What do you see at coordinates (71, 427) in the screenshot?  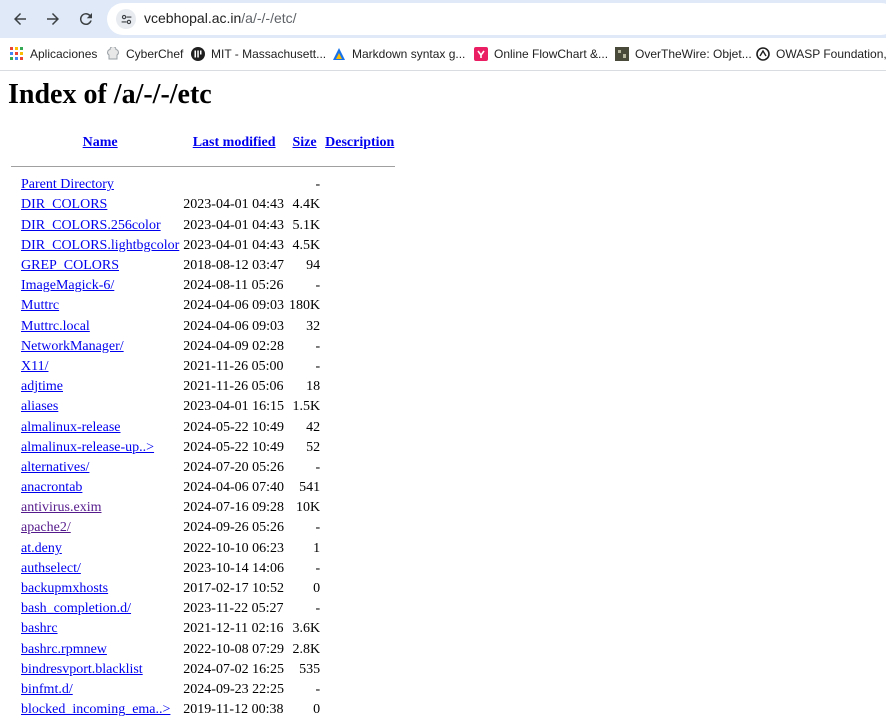 I see `file-link: almalinux-release` at bounding box center [71, 427].